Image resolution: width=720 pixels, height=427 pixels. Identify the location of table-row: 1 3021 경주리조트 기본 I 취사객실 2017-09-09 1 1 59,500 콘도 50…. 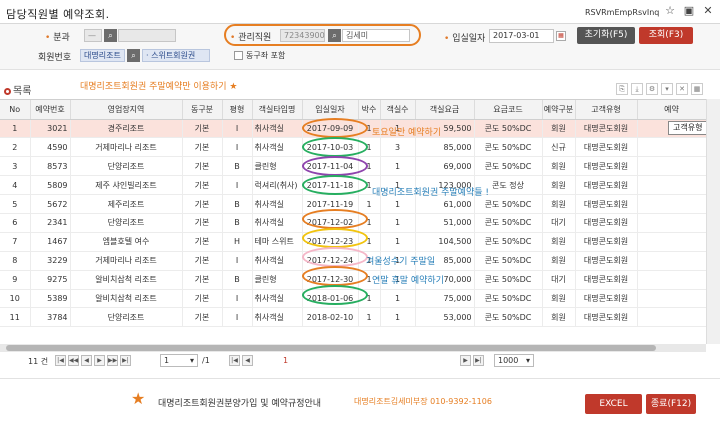
(353, 129).